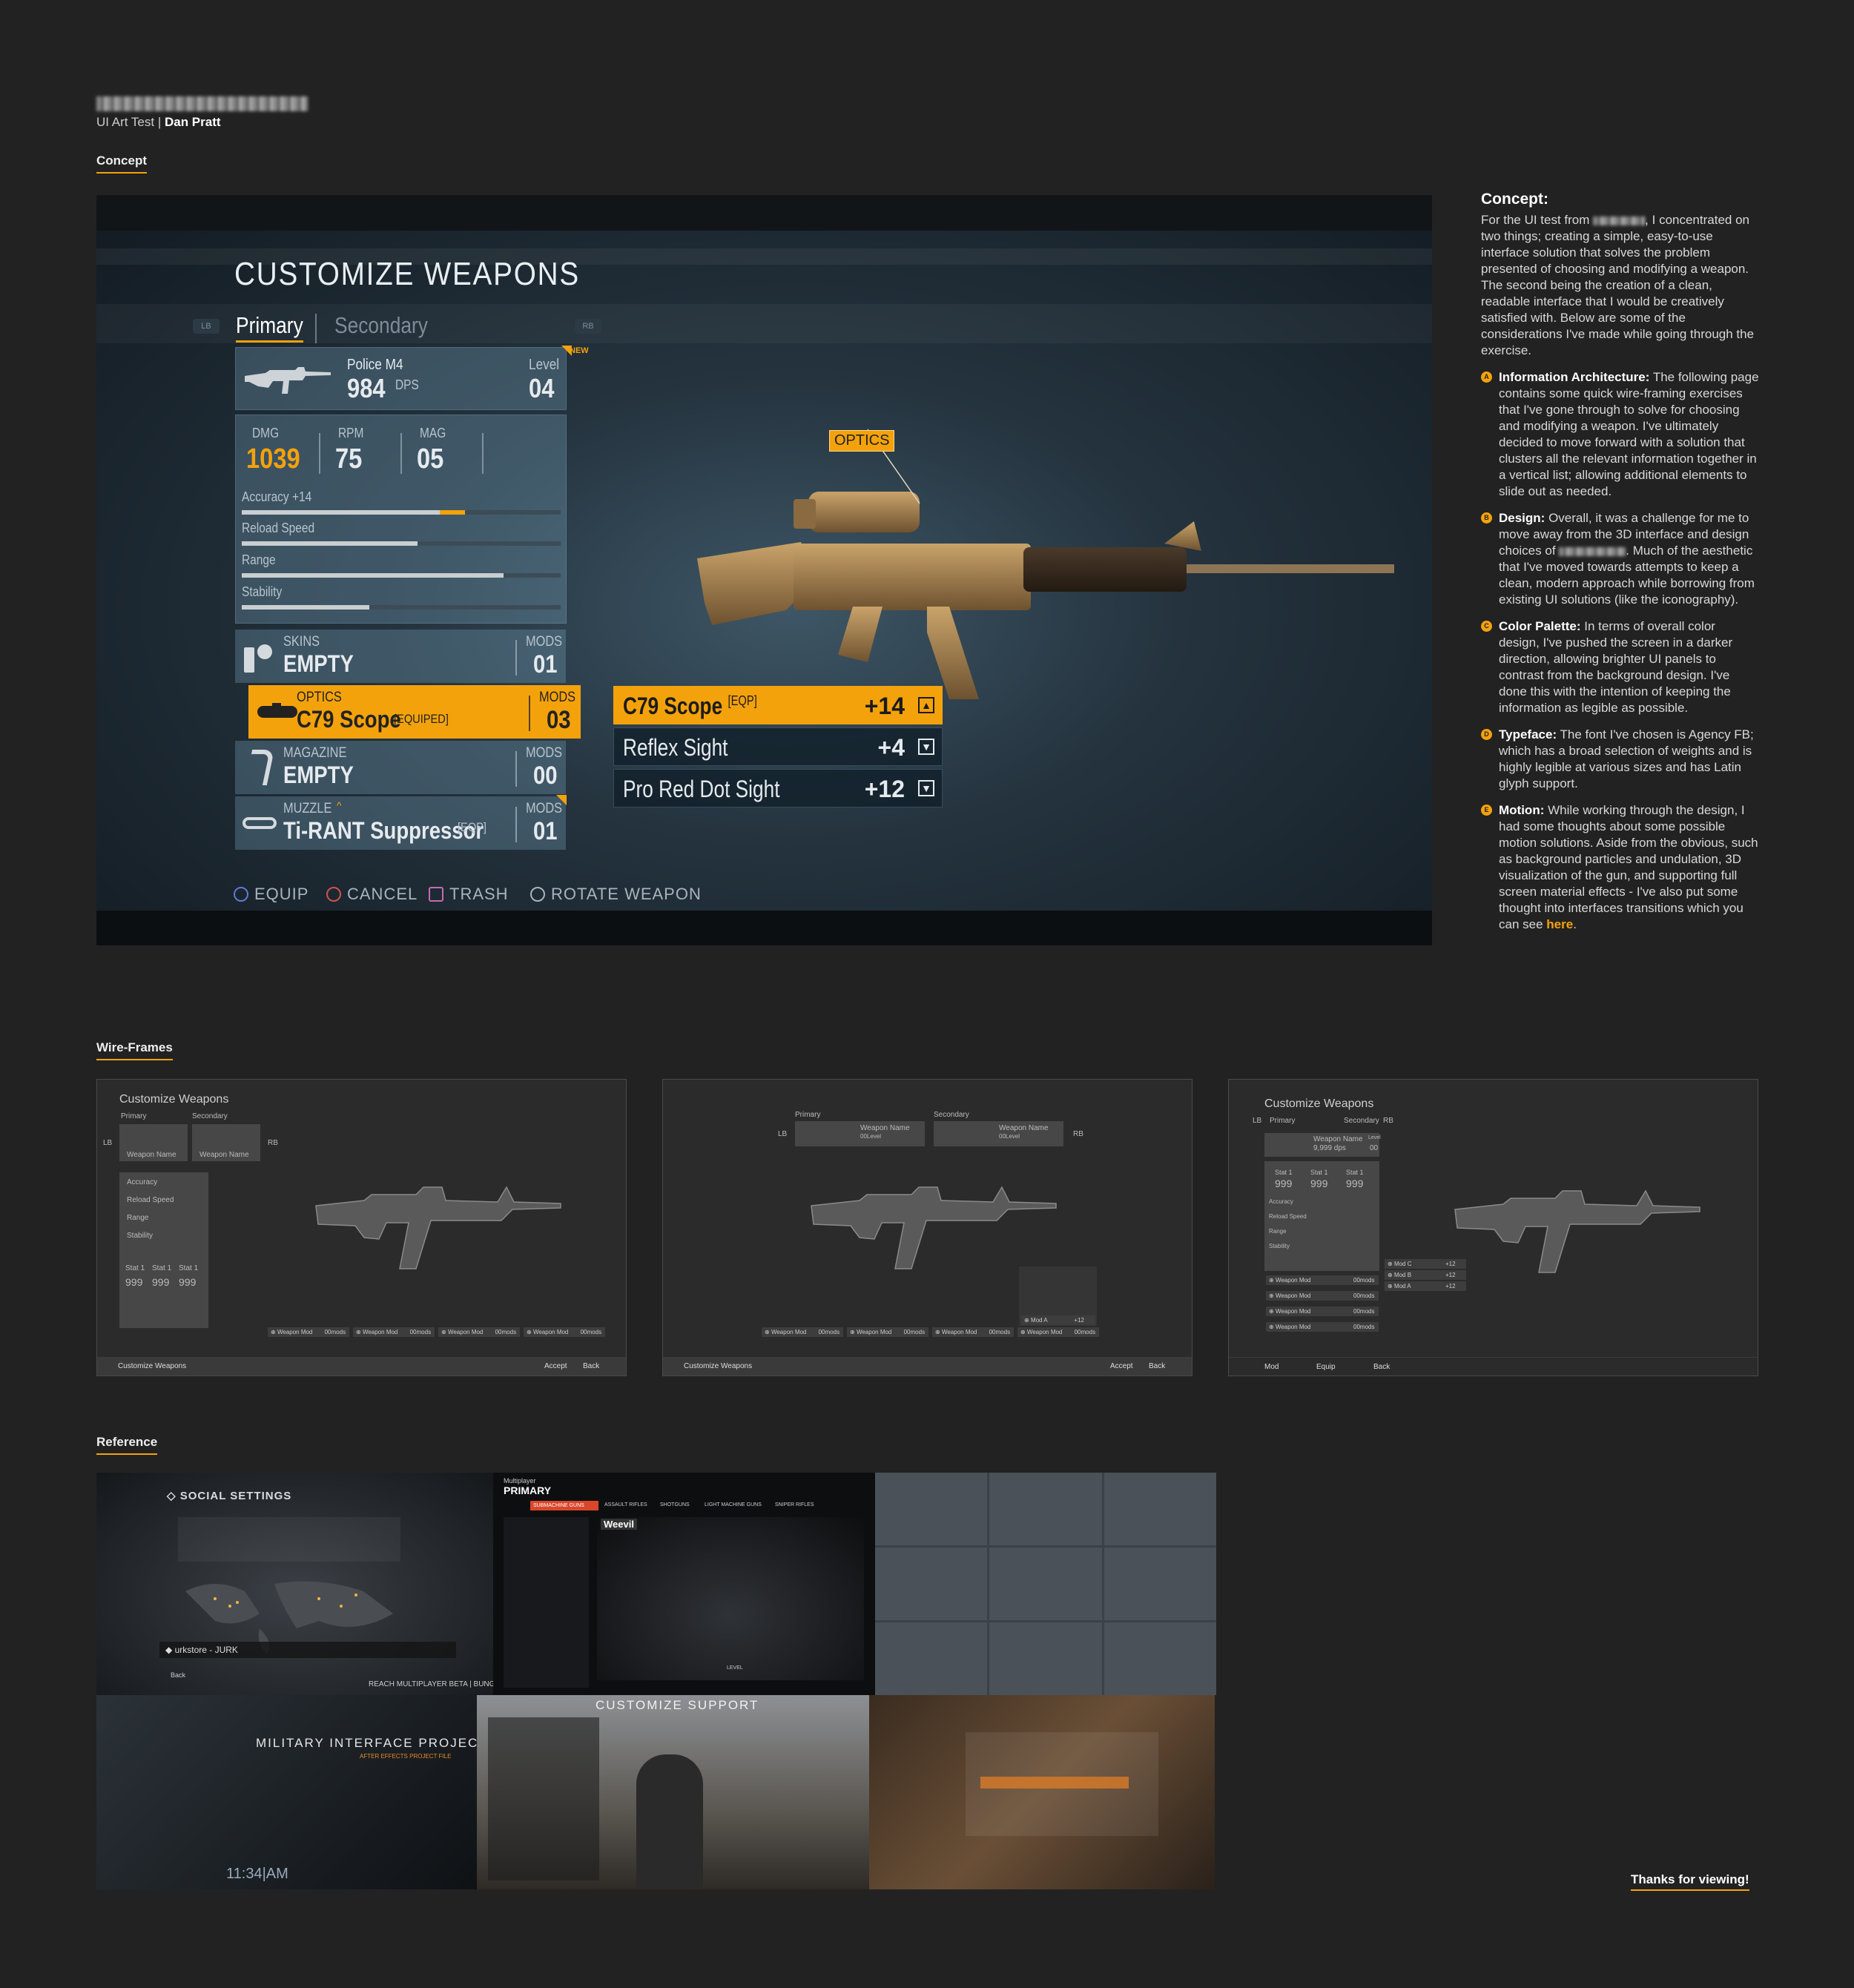  What do you see at coordinates (1374, 1148) in the screenshot?
I see `wf-level: 00` at bounding box center [1374, 1148].